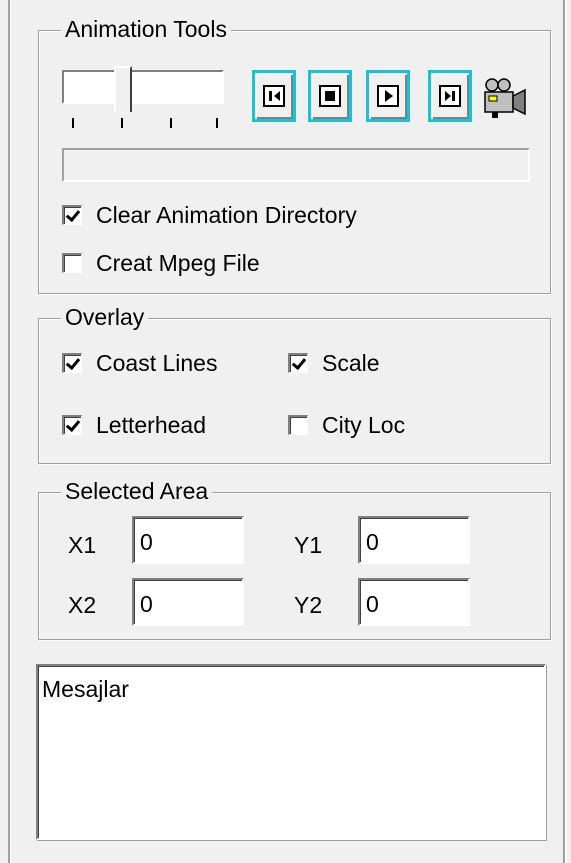 This screenshot has height=863, width=571. What do you see at coordinates (188, 540) in the screenshot?
I see `x1-field` at bounding box center [188, 540].